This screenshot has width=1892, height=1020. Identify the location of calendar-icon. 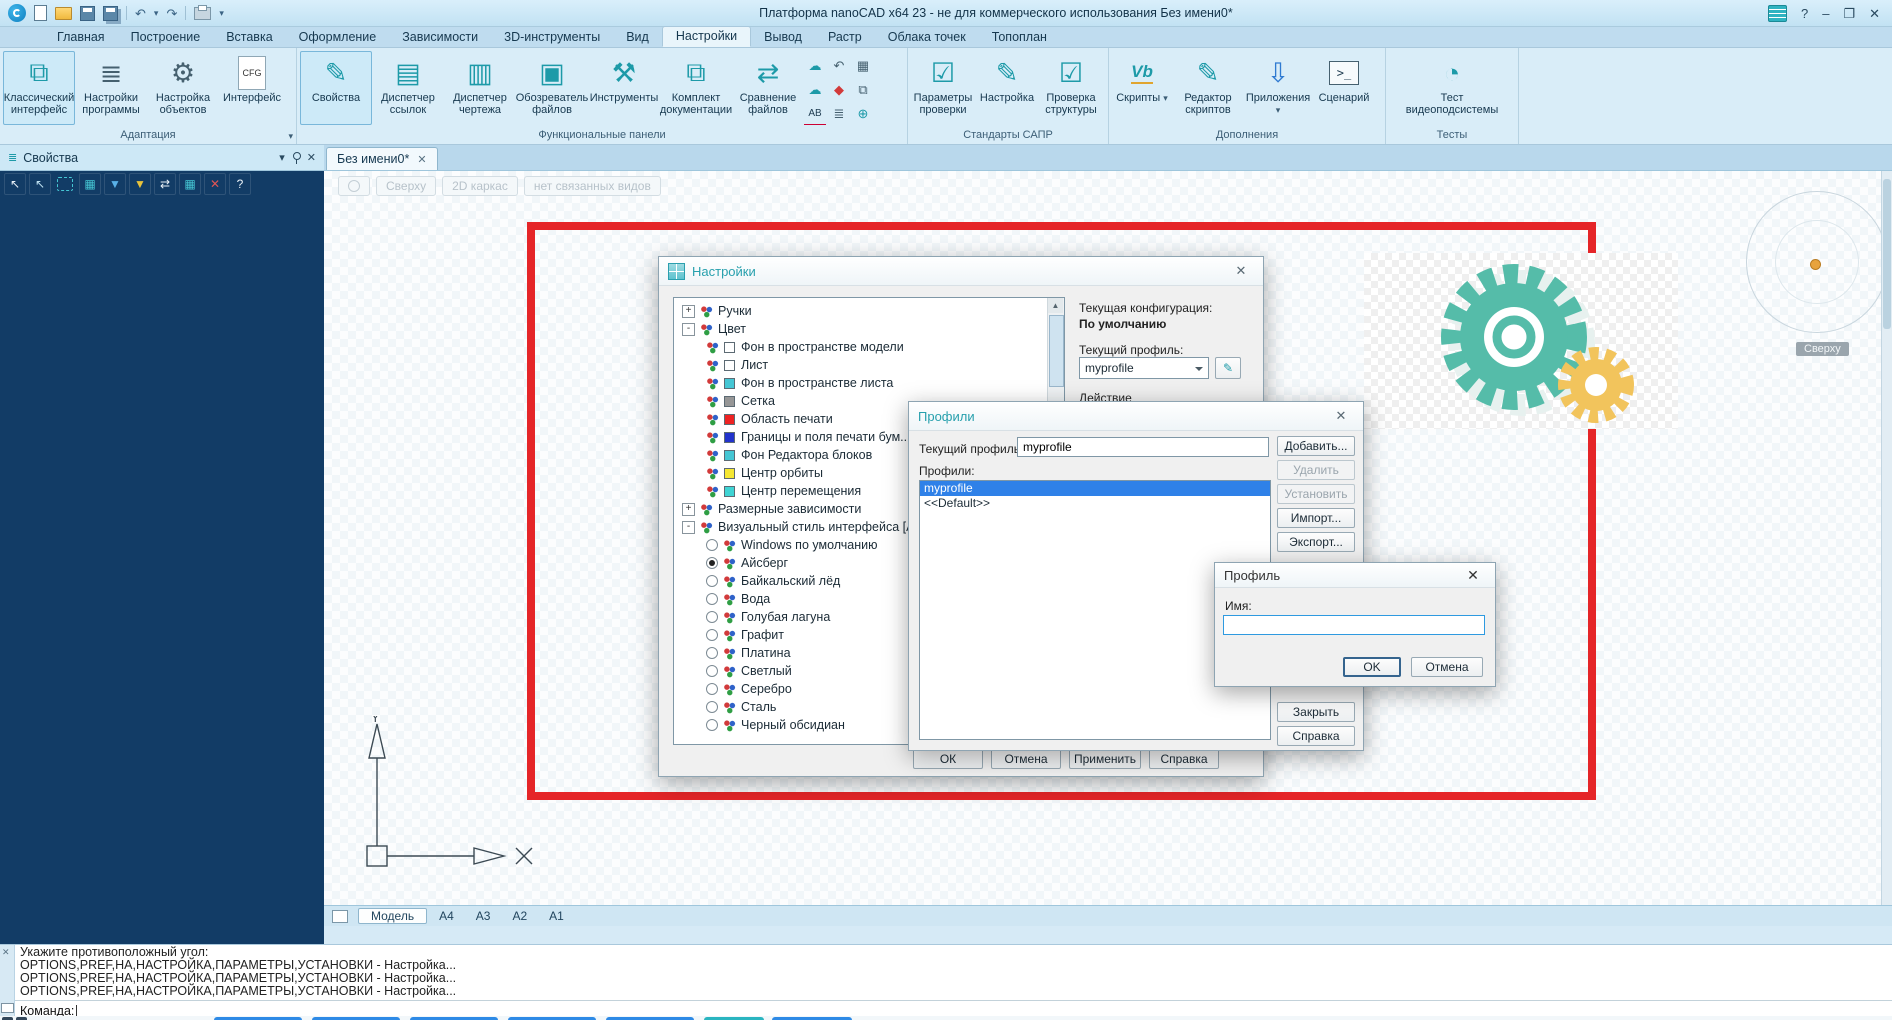
(1777, 13).